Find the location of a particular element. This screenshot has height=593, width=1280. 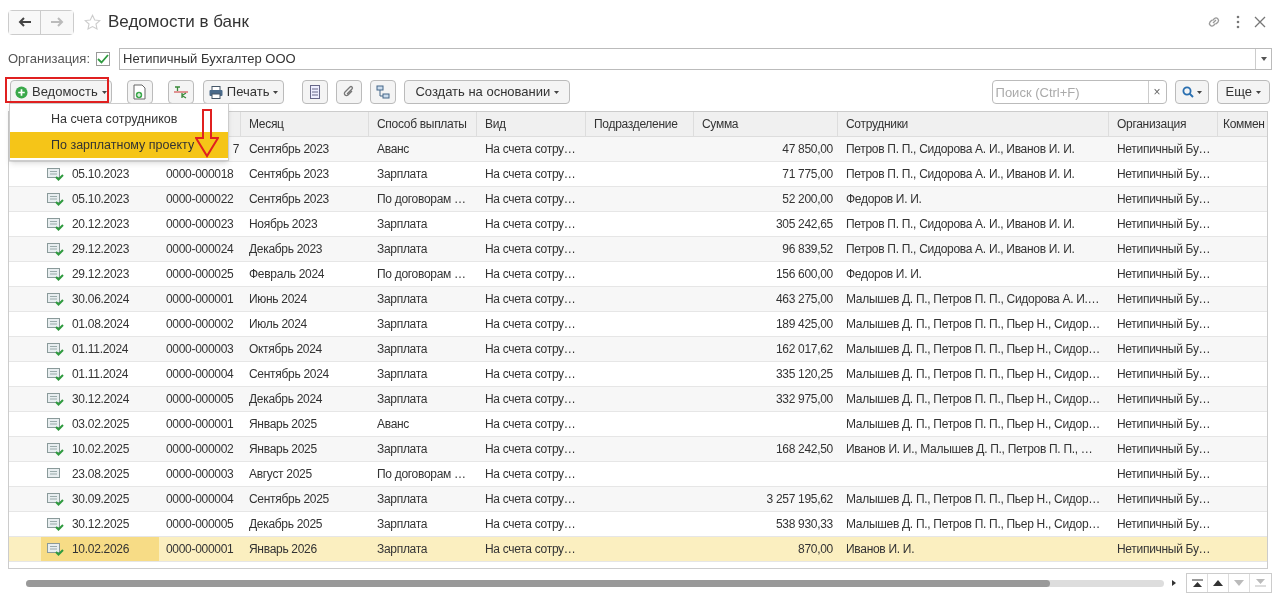

add-document-button is located at coordinates (139, 92).